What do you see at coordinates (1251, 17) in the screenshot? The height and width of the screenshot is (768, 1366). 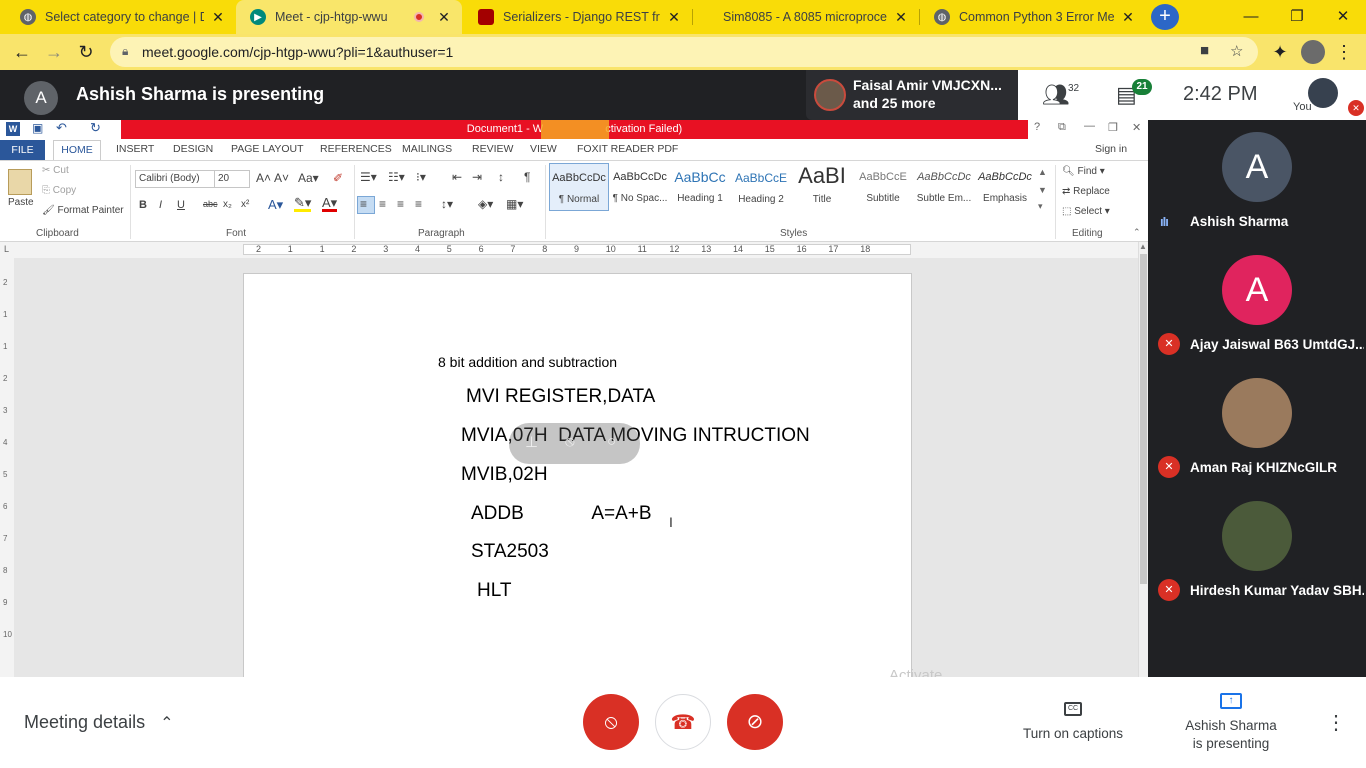 I see `minimize-button: —` at bounding box center [1251, 17].